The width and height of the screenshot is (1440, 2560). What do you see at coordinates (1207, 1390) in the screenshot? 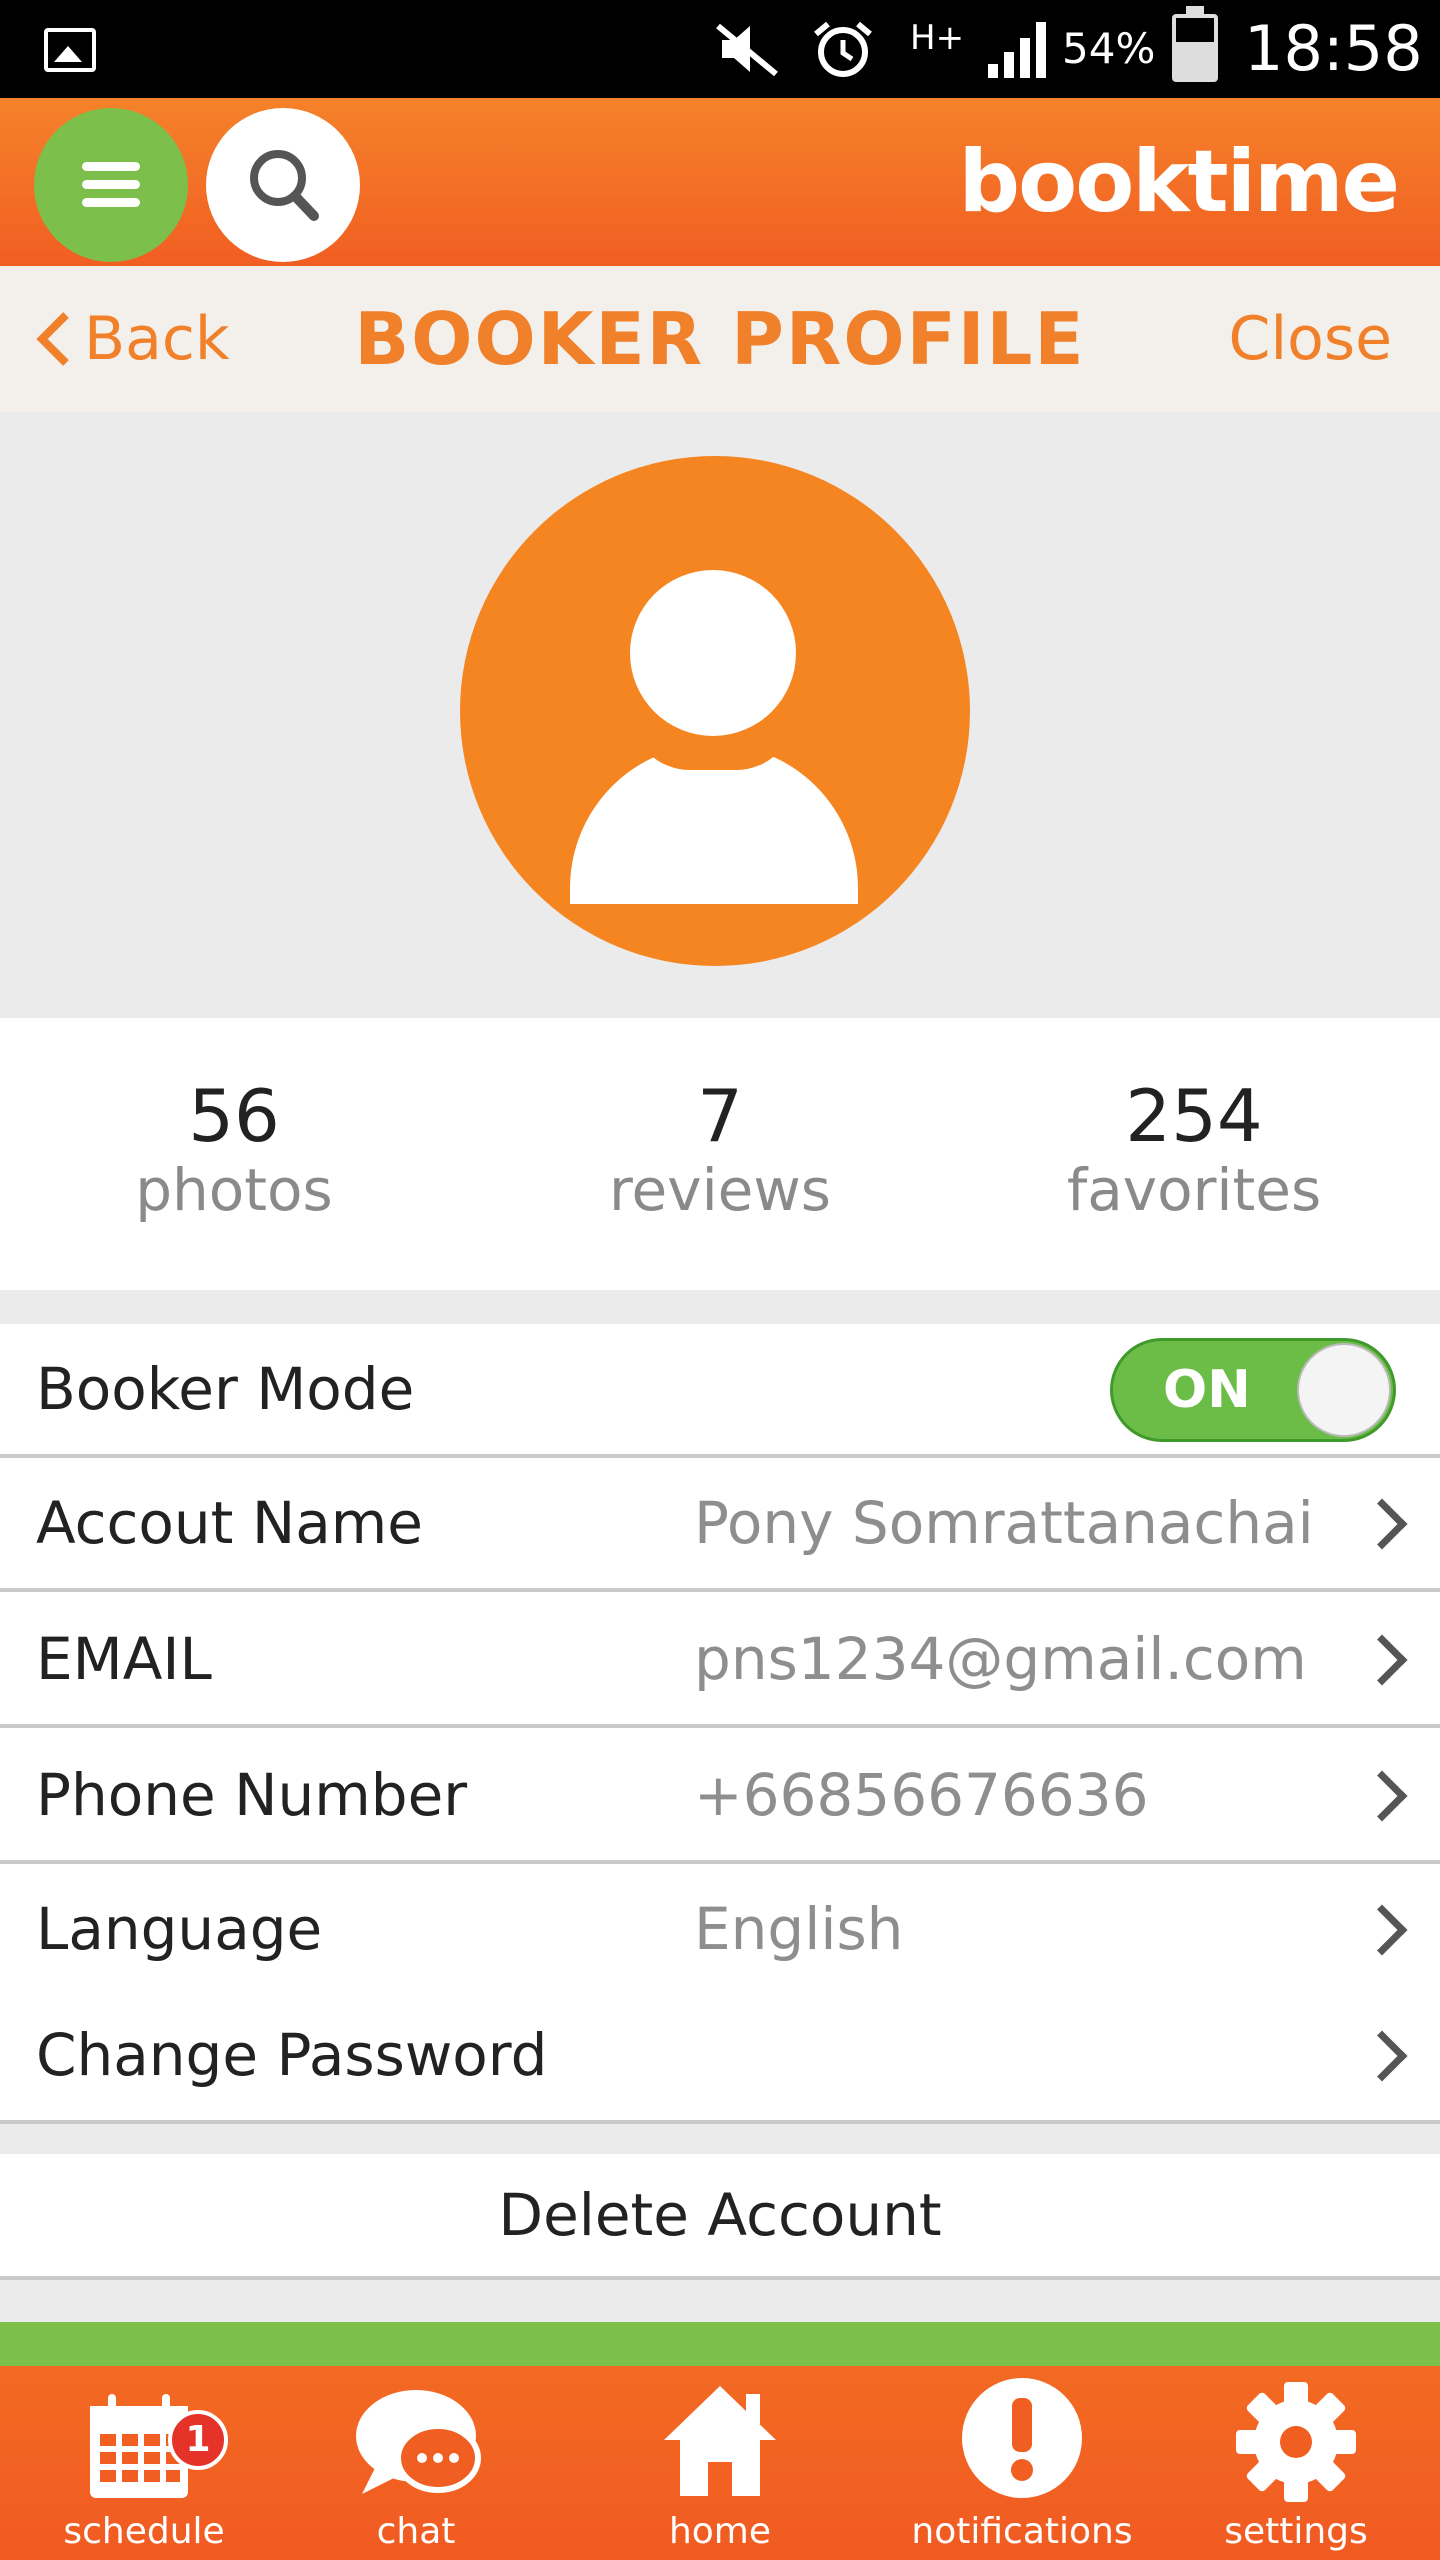
I see `toggle-state: ON` at bounding box center [1207, 1390].